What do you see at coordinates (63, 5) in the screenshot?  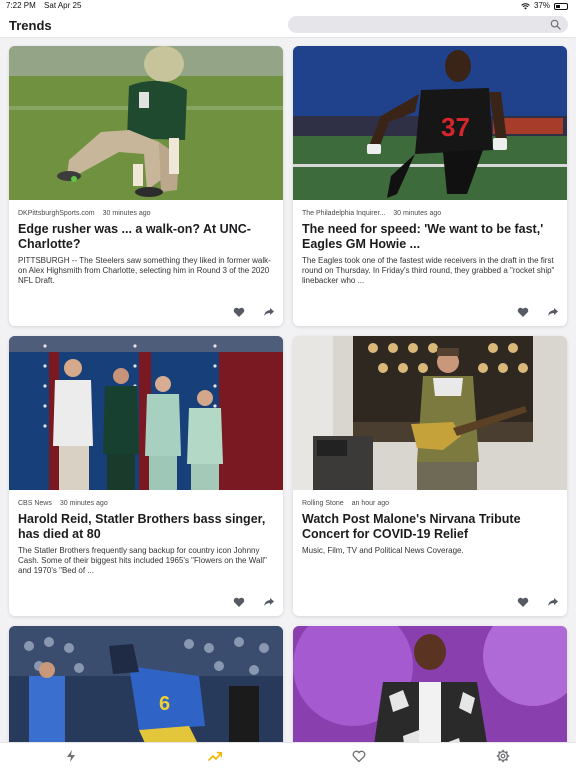 I see `status-date: Sat Apr 25` at bounding box center [63, 5].